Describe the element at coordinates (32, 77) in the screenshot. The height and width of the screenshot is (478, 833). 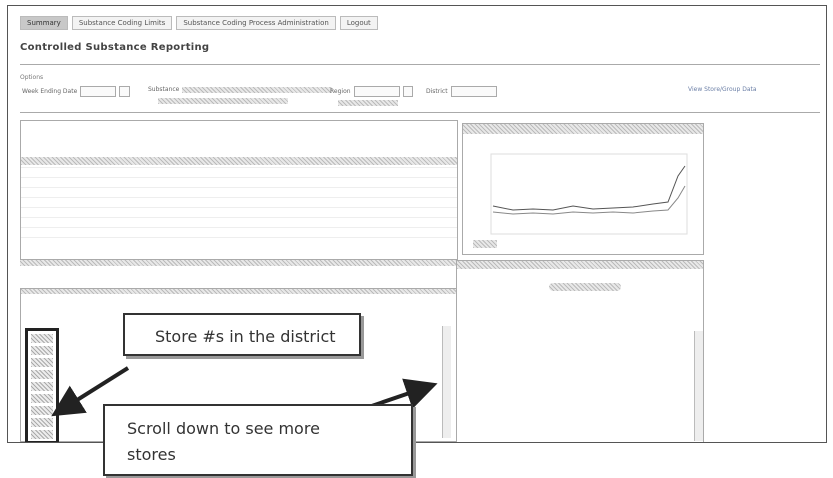
I see `options-label: Options` at that location.